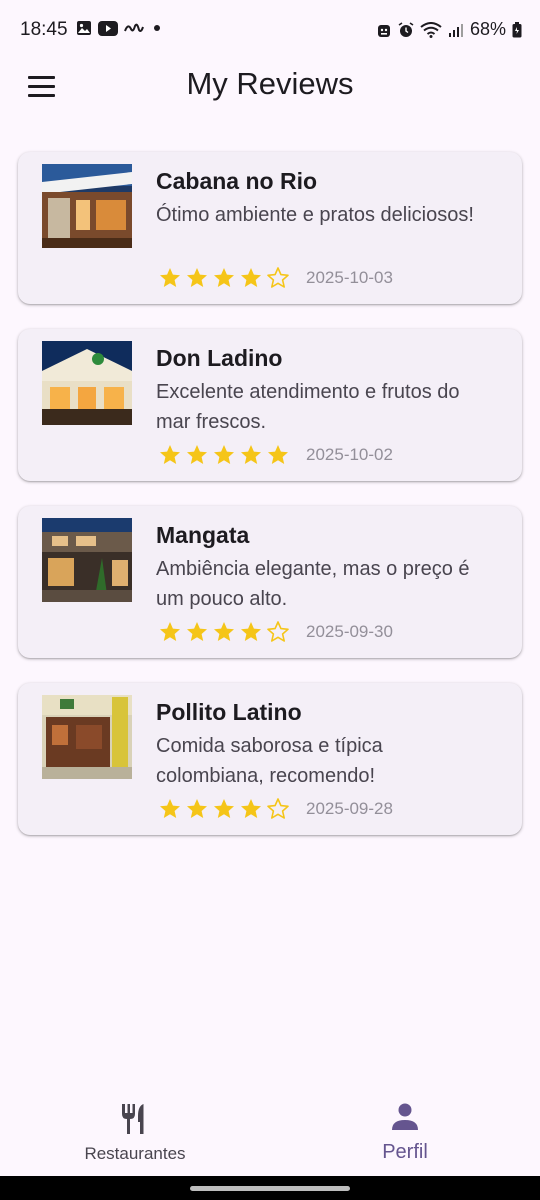 Image resolution: width=540 pixels, height=1200 pixels. What do you see at coordinates (405, 1133) in the screenshot?
I see `nav-item-perfil: Perfil` at bounding box center [405, 1133].